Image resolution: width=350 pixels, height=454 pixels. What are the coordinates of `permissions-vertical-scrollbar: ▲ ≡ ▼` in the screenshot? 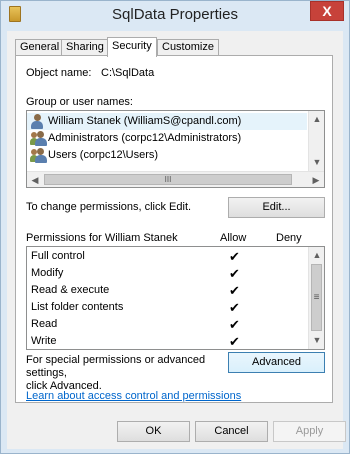 It's located at (316, 298).